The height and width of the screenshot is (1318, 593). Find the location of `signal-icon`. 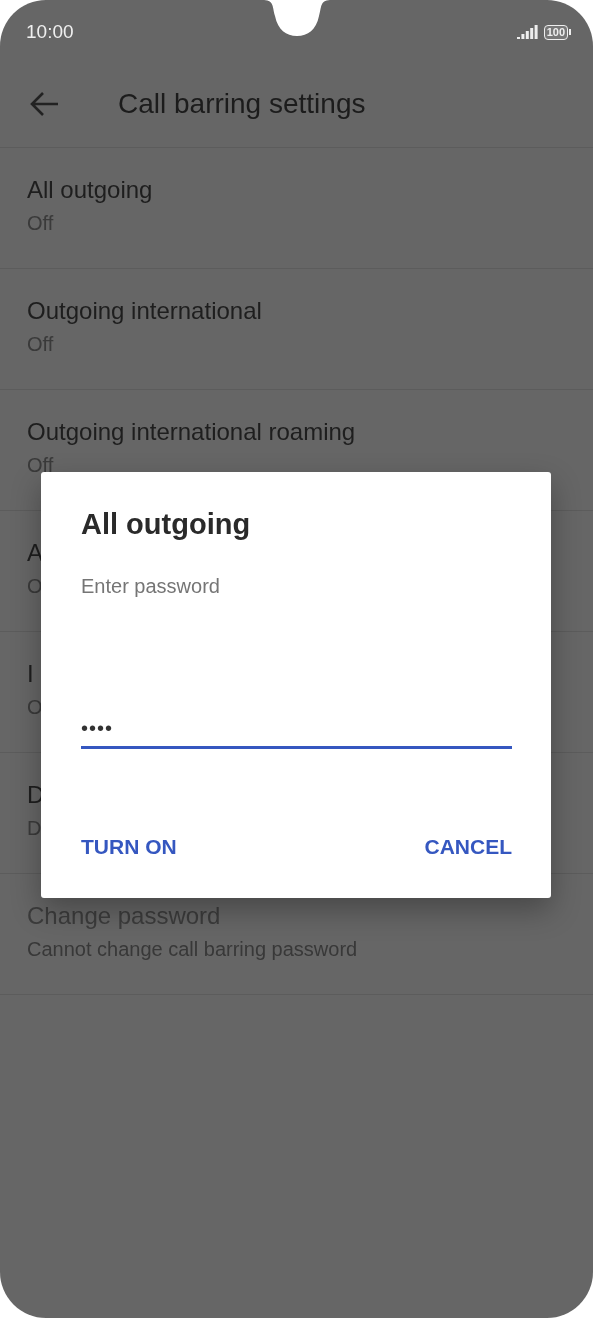

signal-icon is located at coordinates (527, 32).